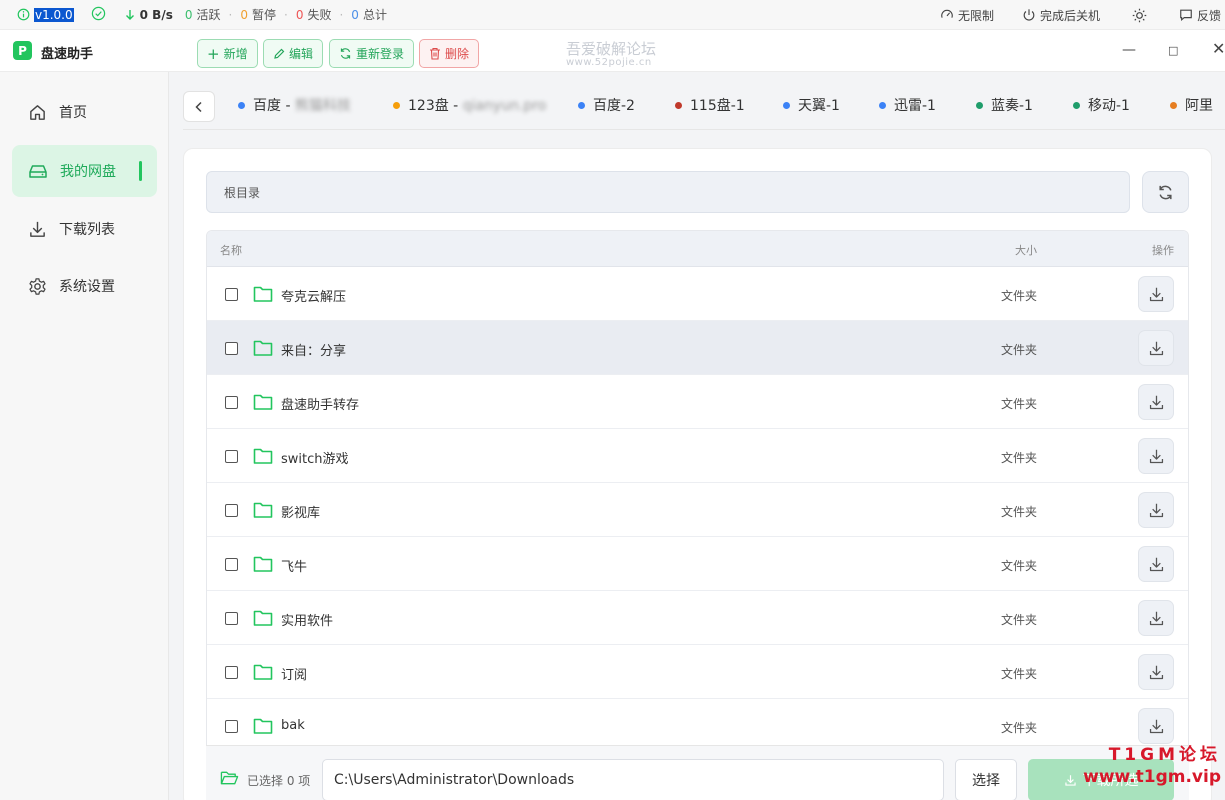 This screenshot has width=1225, height=800. What do you see at coordinates (469, 105) in the screenshot?
I see `tab-123pan: 123盘 - qianyun.pro` at bounding box center [469, 105].